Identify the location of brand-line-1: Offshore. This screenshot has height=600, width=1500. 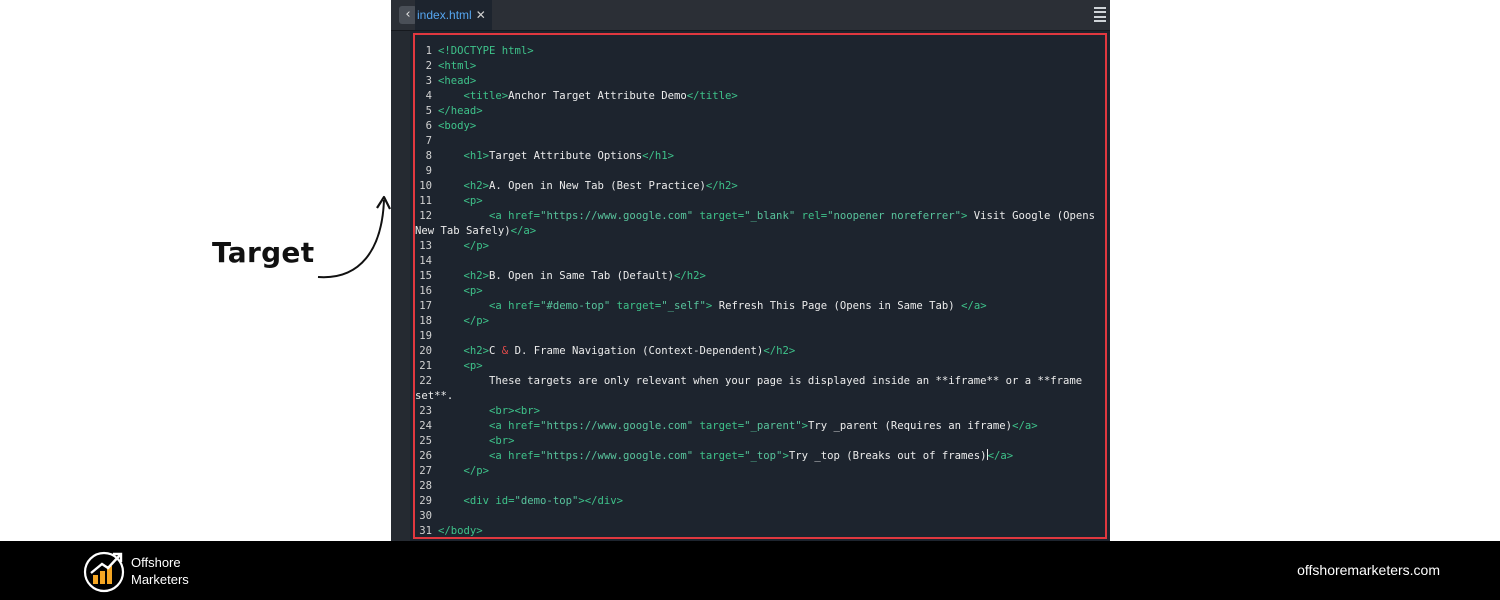
(156, 562).